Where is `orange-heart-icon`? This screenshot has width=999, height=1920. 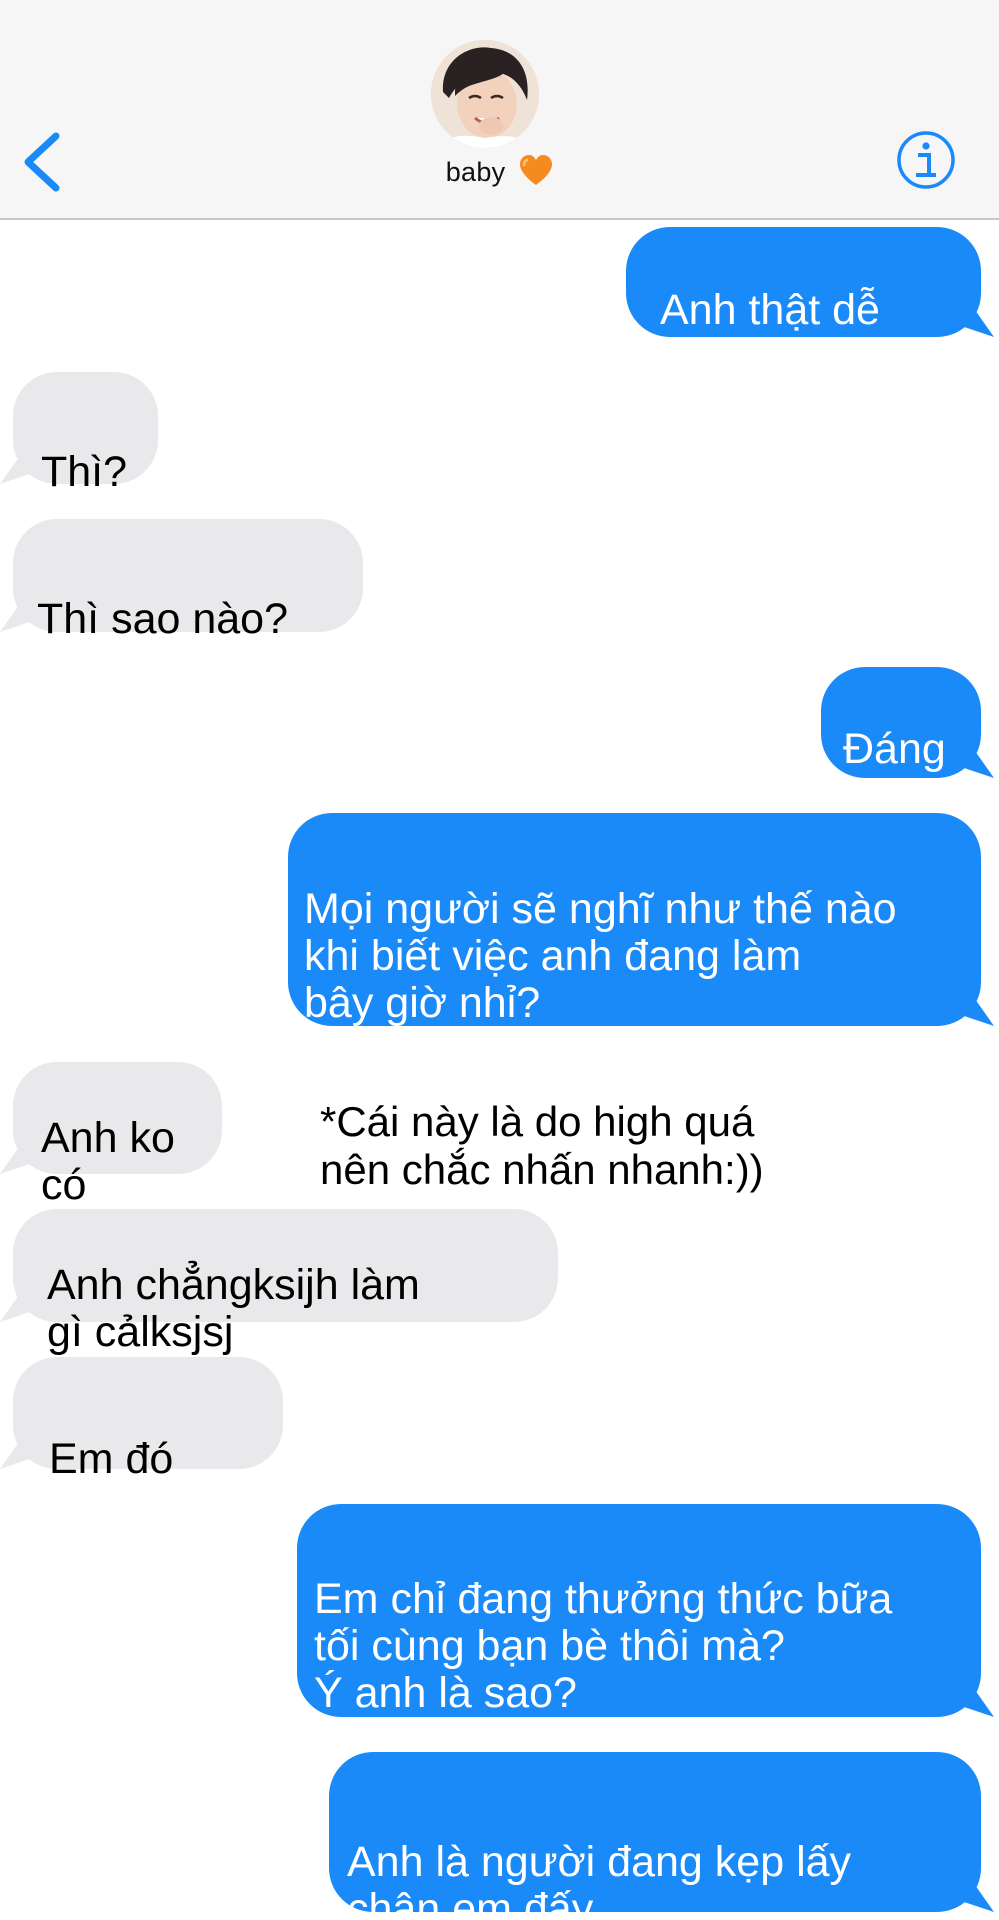 orange-heart-icon is located at coordinates (536, 170).